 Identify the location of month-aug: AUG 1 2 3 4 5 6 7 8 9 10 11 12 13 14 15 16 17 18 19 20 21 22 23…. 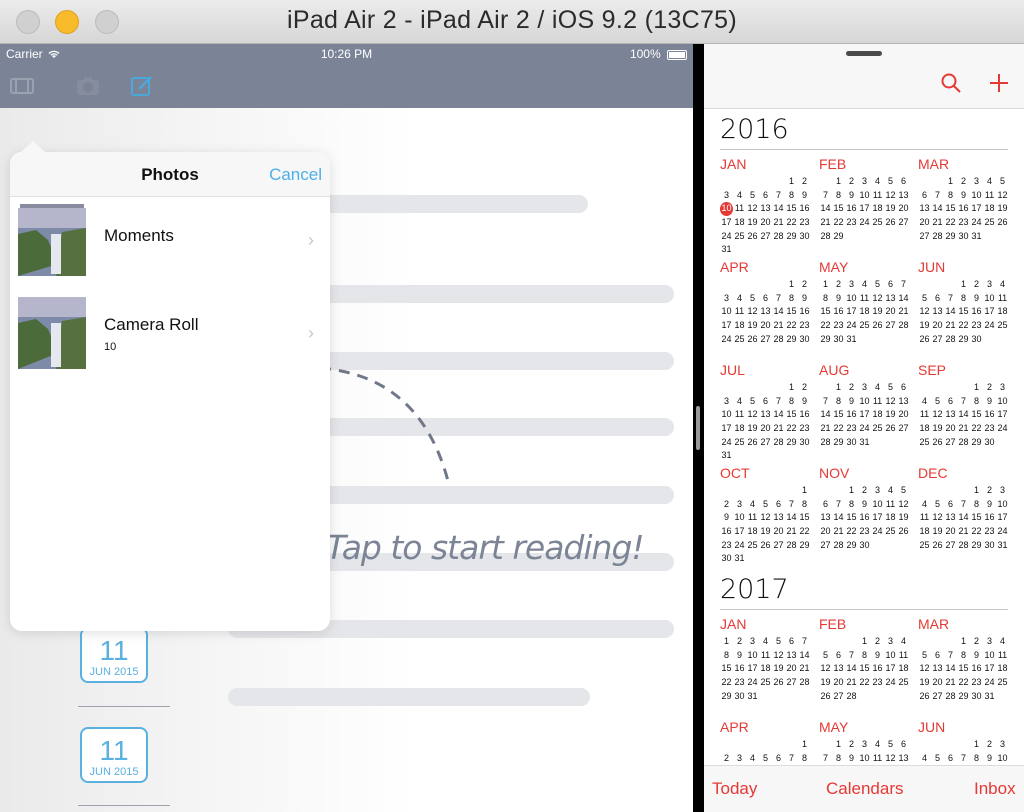
(869, 405).